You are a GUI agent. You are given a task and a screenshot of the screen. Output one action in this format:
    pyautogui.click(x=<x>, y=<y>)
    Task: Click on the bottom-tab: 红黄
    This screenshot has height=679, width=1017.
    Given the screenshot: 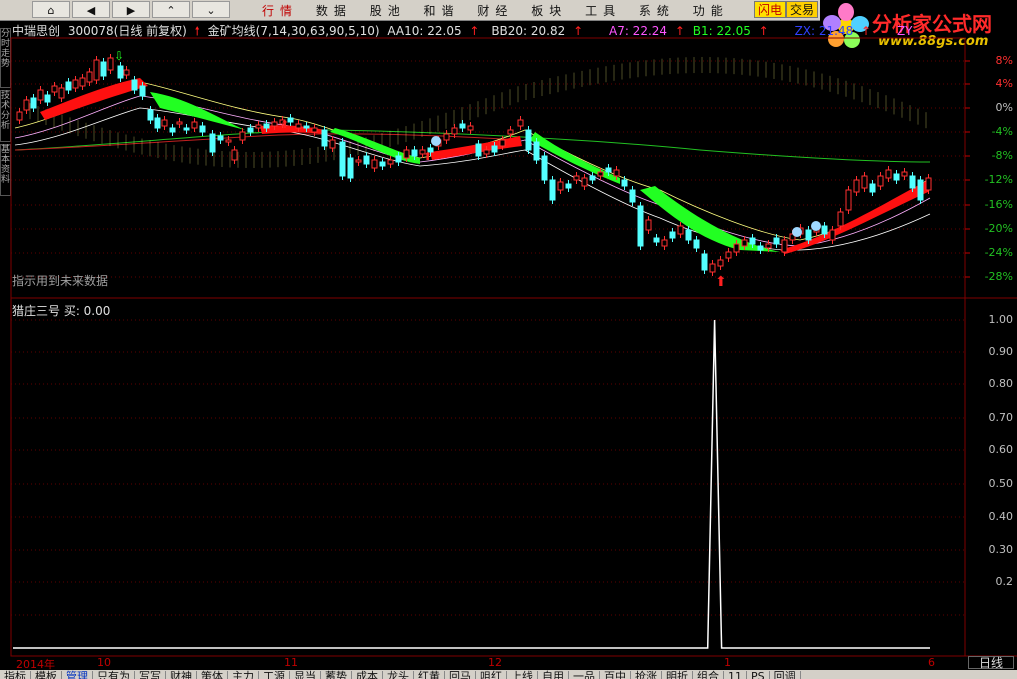 What is the action you would take?
    pyautogui.click(x=429, y=675)
    